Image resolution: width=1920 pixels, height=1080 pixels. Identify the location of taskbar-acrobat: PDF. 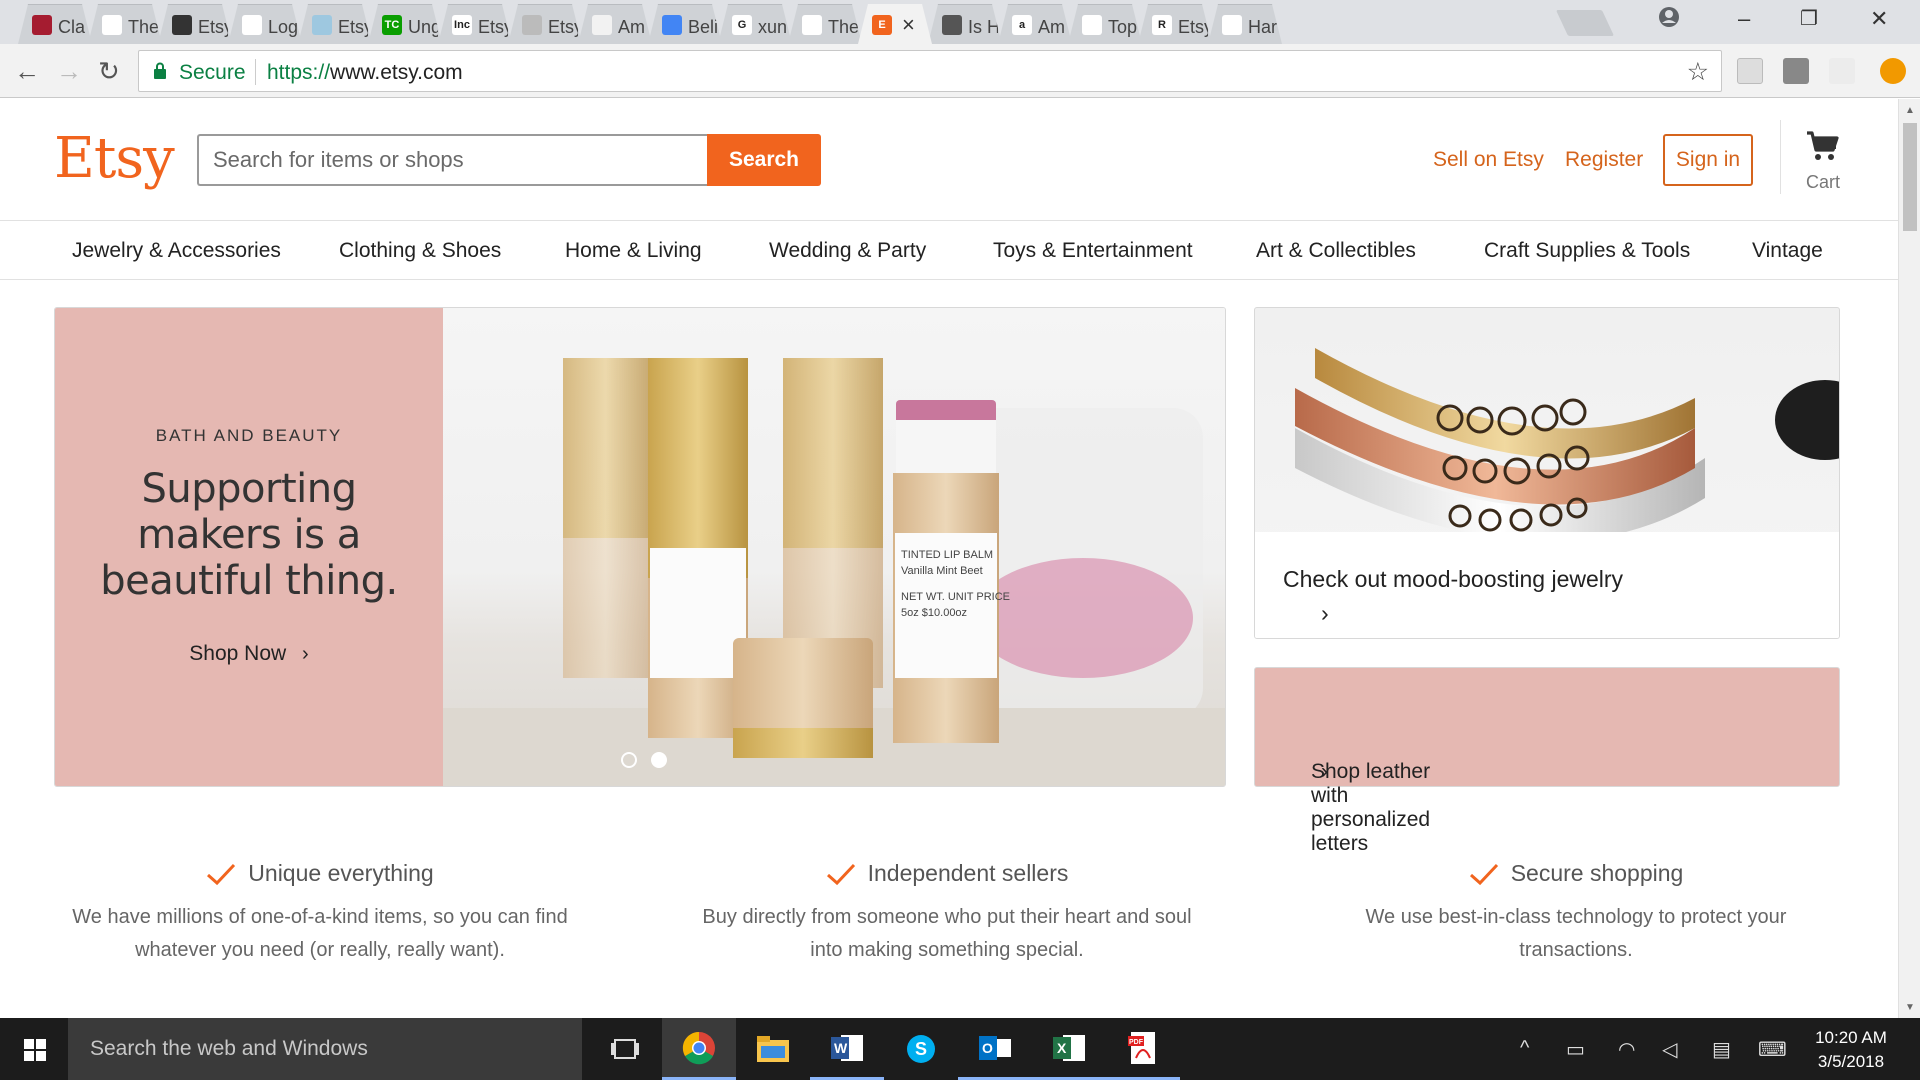
(1143, 1049).